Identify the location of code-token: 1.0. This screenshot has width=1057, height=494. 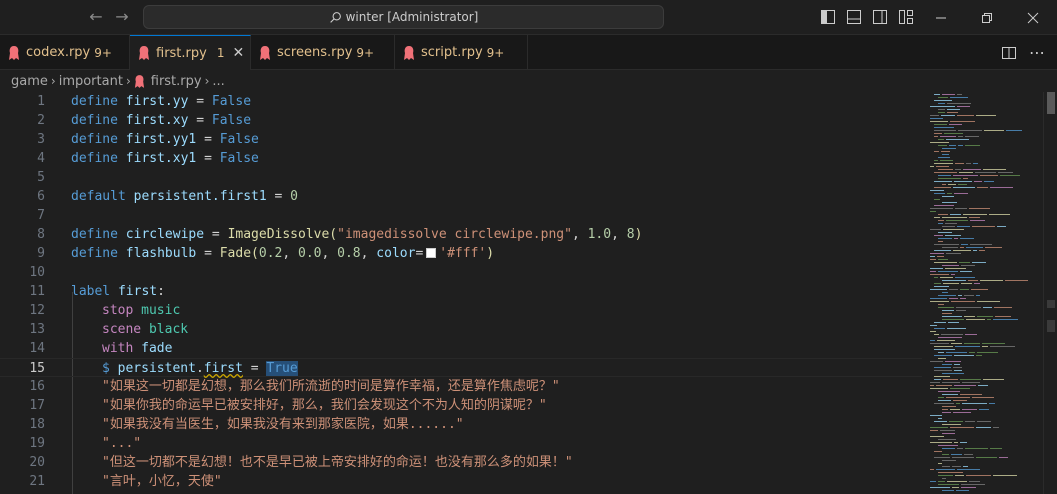
(599, 234).